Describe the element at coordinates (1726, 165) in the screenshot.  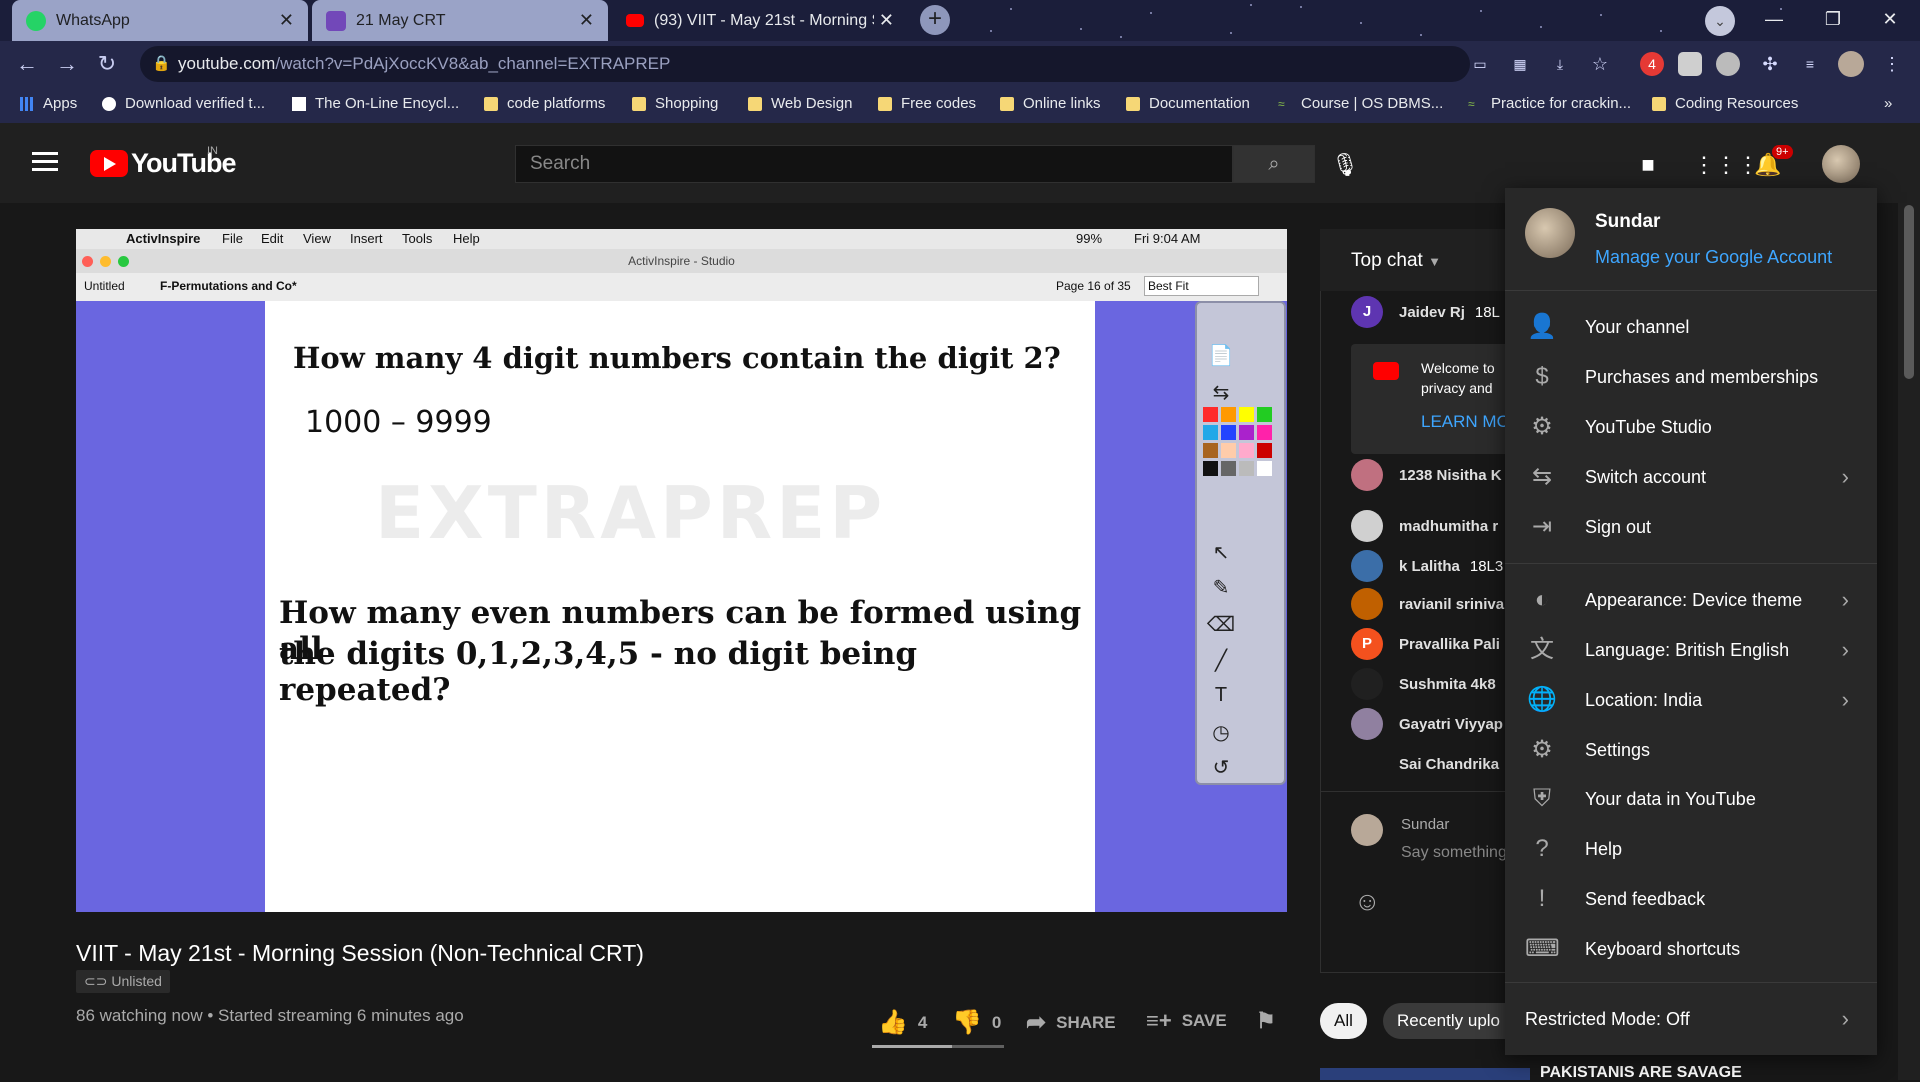
I see `apps-grid-icon: ⋮⋮⋮` at that location.